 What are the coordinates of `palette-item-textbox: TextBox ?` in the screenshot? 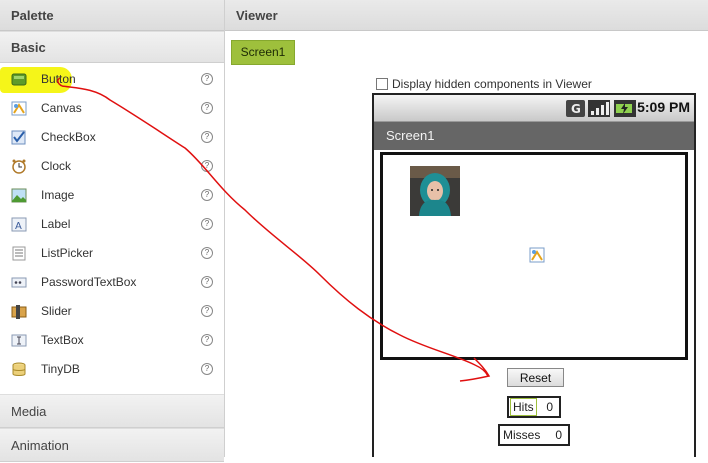 It's located at (112, 340).